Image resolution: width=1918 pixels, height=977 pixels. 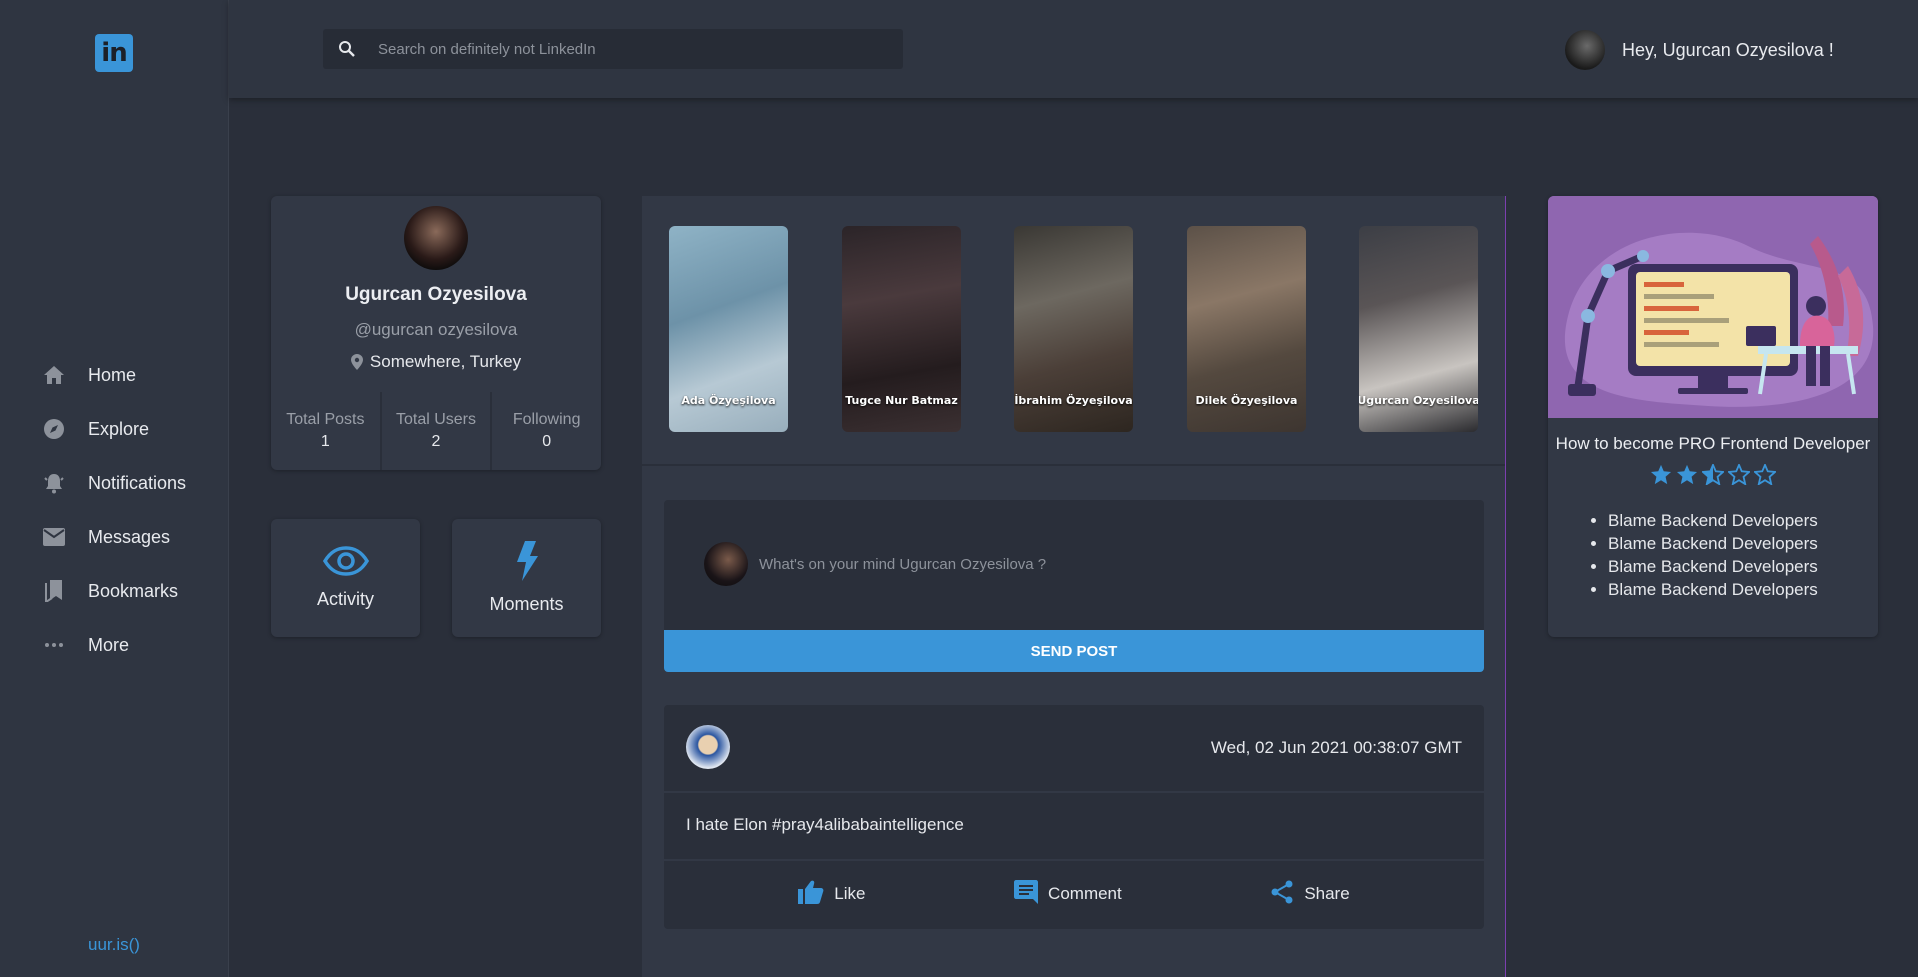 What do you see at coordinates (54, 429) in the screenshot?
I see `compass-icon` at bounding box center [54, 429].